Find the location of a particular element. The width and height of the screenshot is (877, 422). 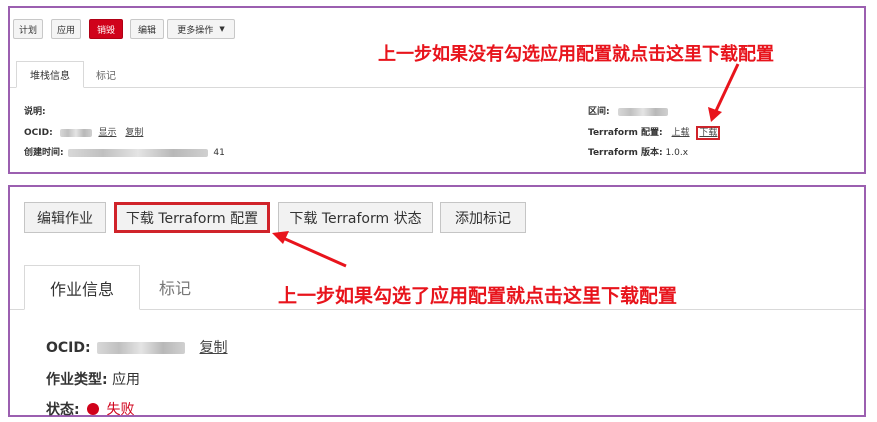

destroy-button: 销毁 is located at coordinates (106, 29).